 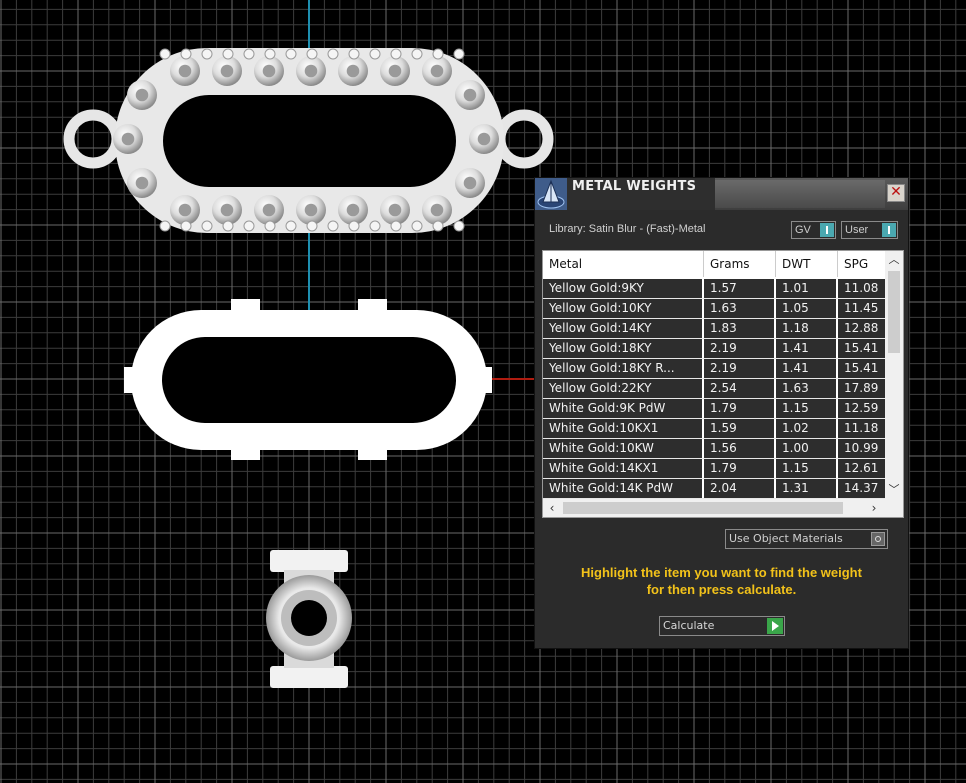 What do you see at coordinates (714, 349) in the screenshot?
I see `table-row: Yellow Gold:18KY 2.19 1.41 15.41` at bounding box center [714, 349].